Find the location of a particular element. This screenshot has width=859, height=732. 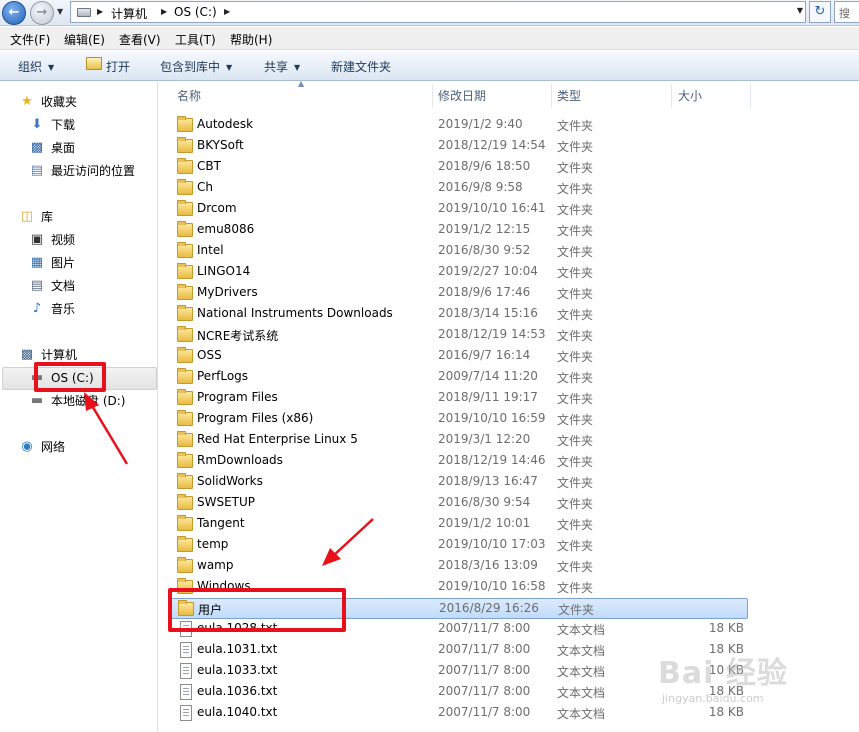

computer-icon: ▩ is located at coordinates (27, 354).